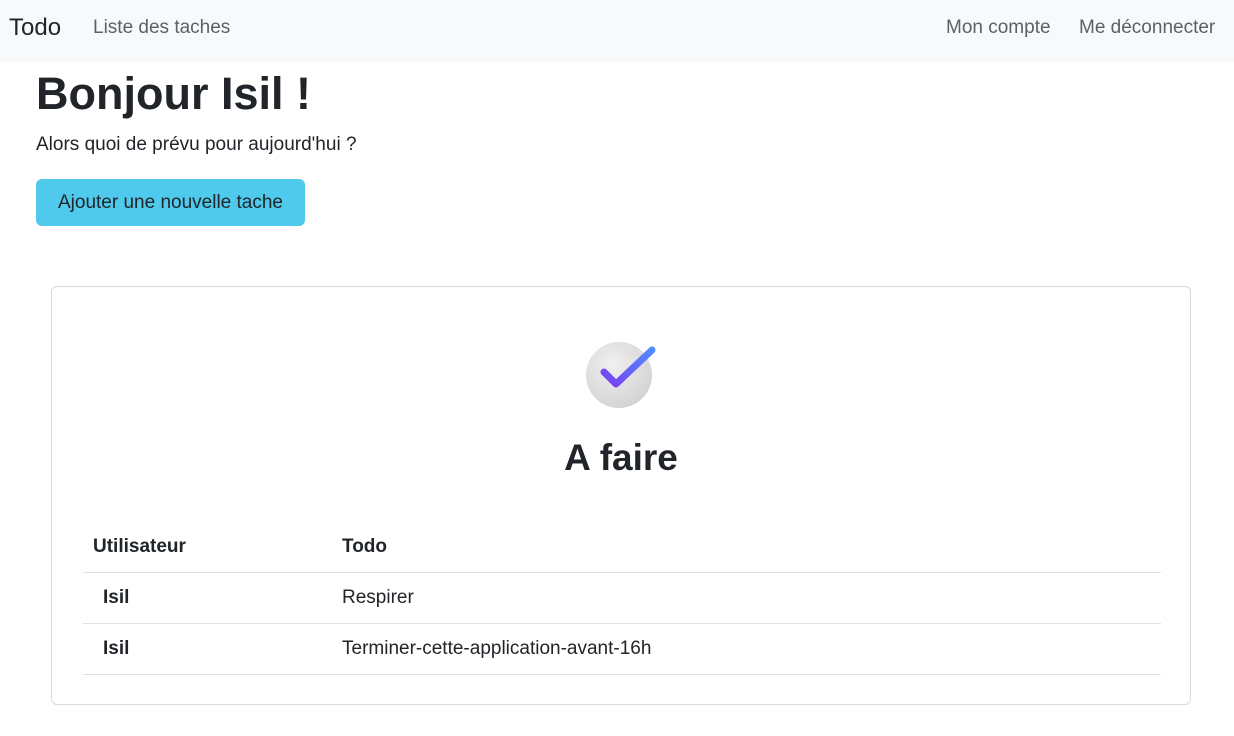  Describe the element at coordinates (161, 28) in the screenshot. I see `nav-link-task-list: Liste des taches` at that location.